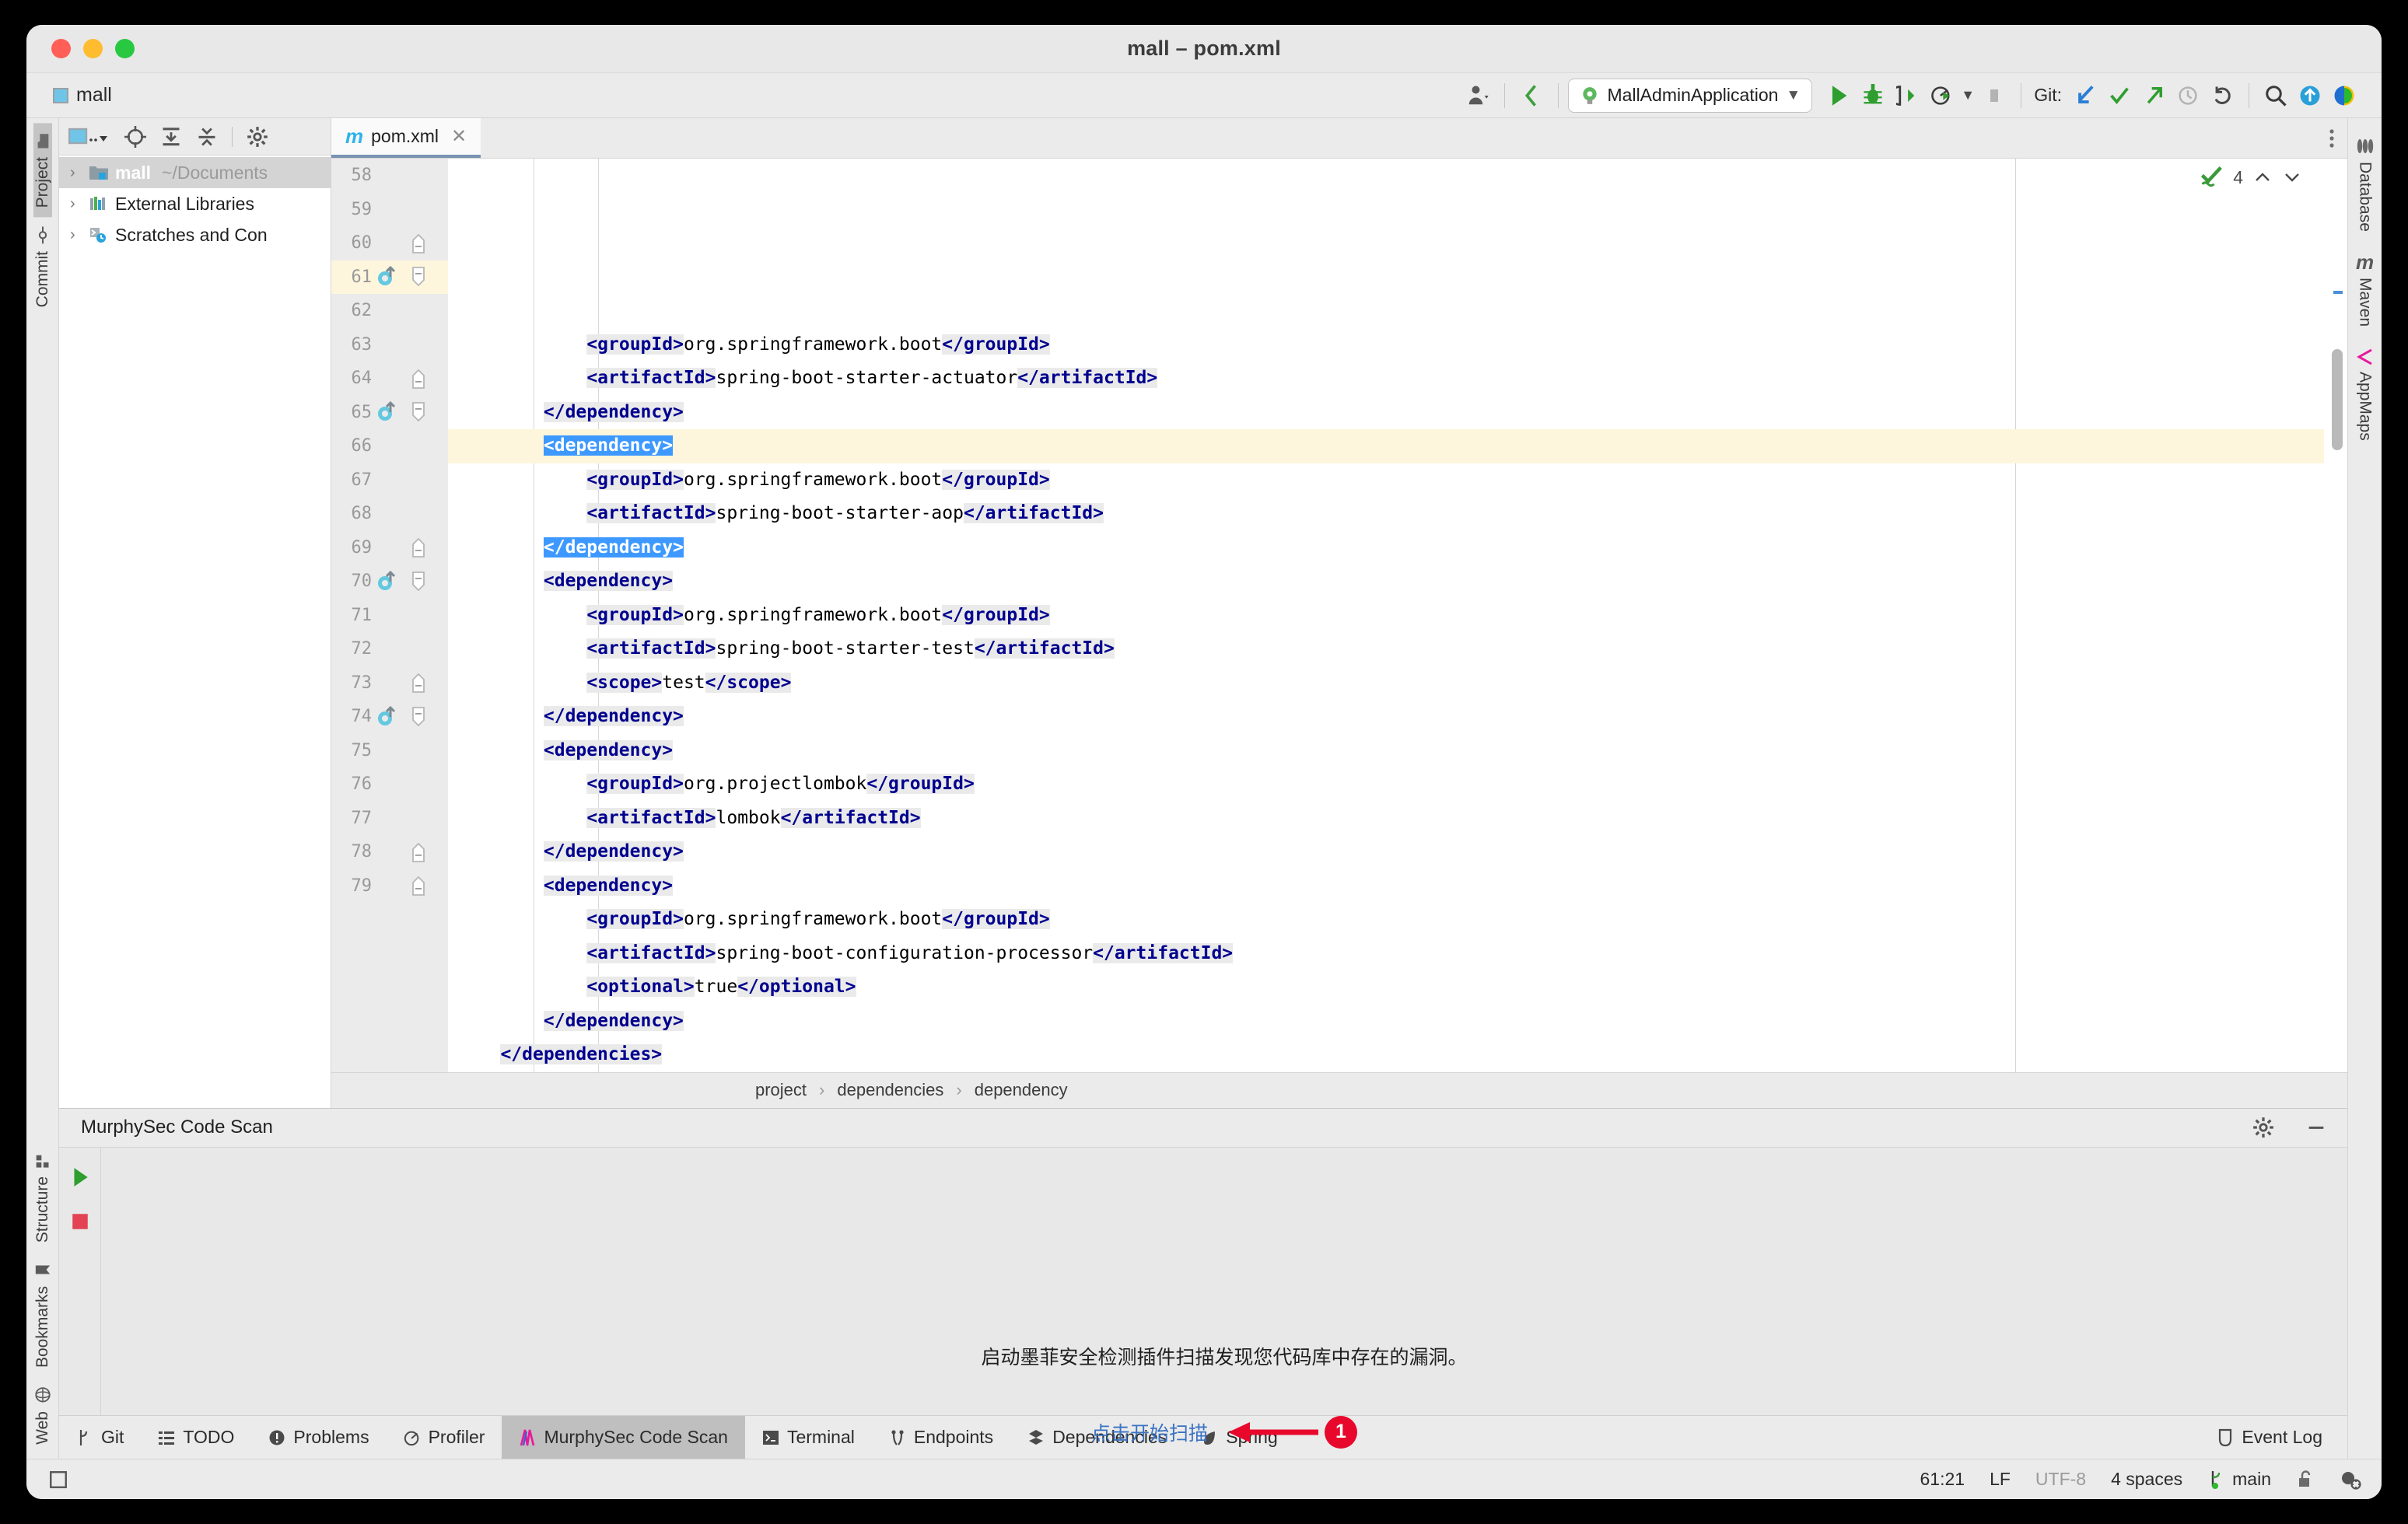 The image size is (2408, 1524). I want to click on gutter-line-66: 66, so click(390, 446).